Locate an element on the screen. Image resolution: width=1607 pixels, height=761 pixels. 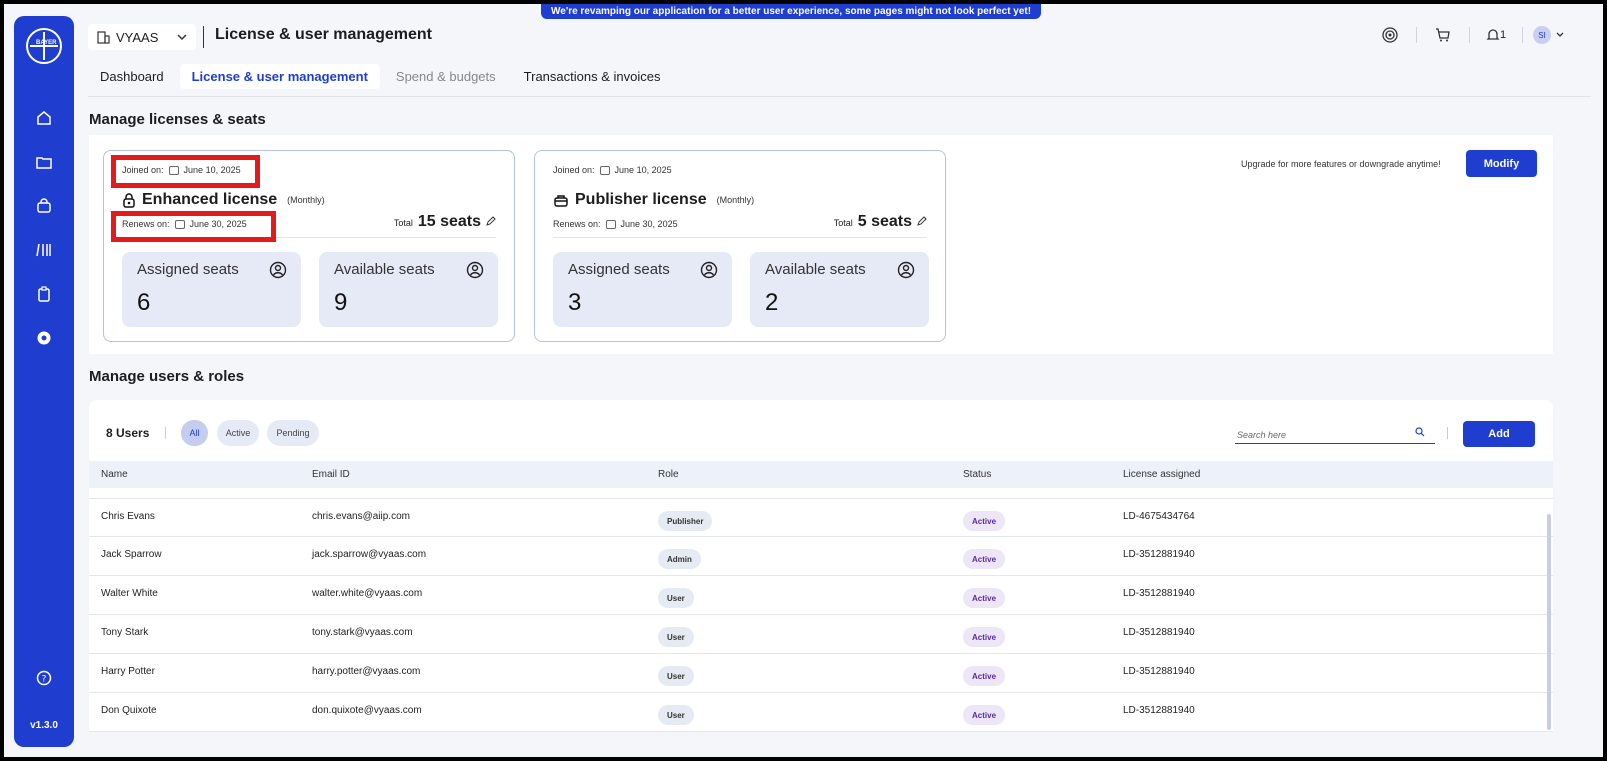
settings-gear-icon is located at coordinates (44, 338).